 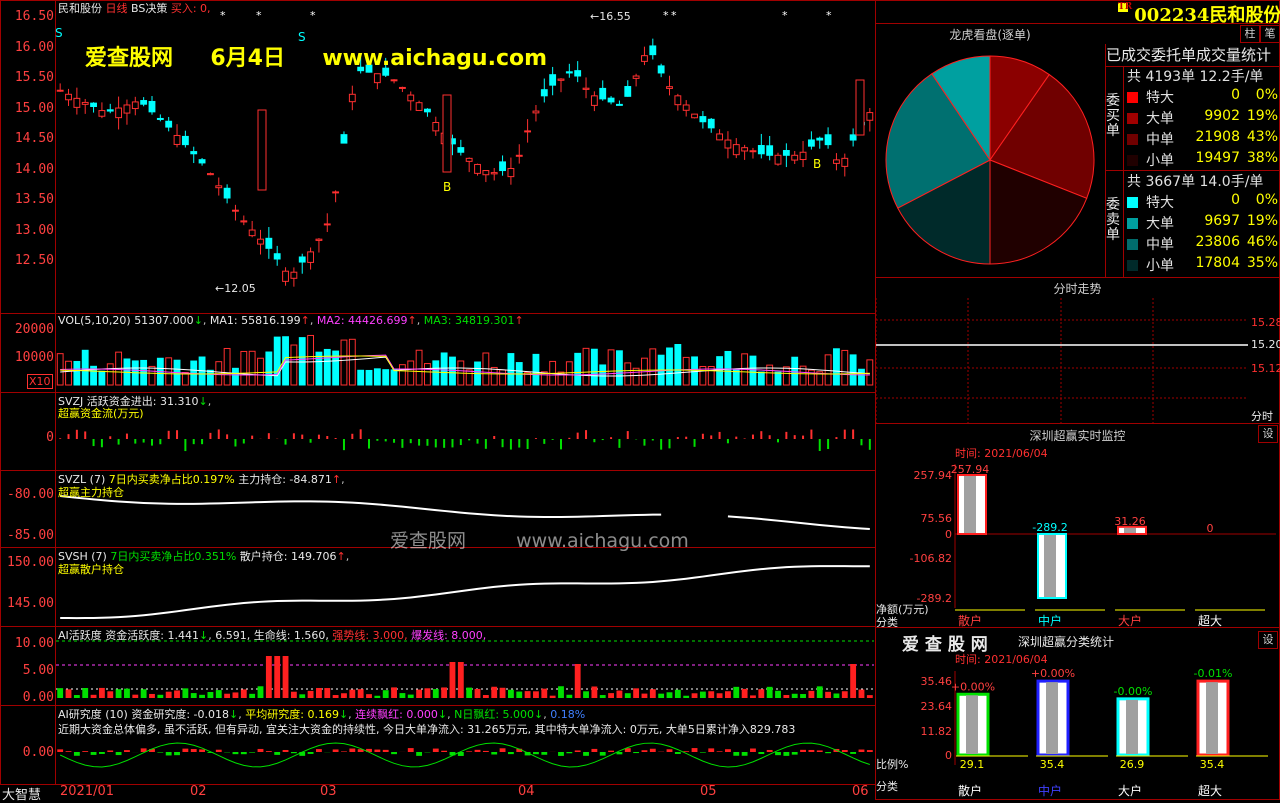 What do you see at coordinates (21, 793) in the screenshot?
I see `software-brand: 大智慧` at bounding box center [21, 793].